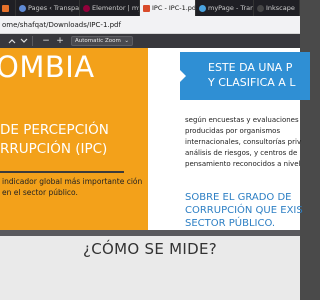 The image size is (320, 300). I want to click on tab-5-label: myPage - Transp, so click(231, 8).